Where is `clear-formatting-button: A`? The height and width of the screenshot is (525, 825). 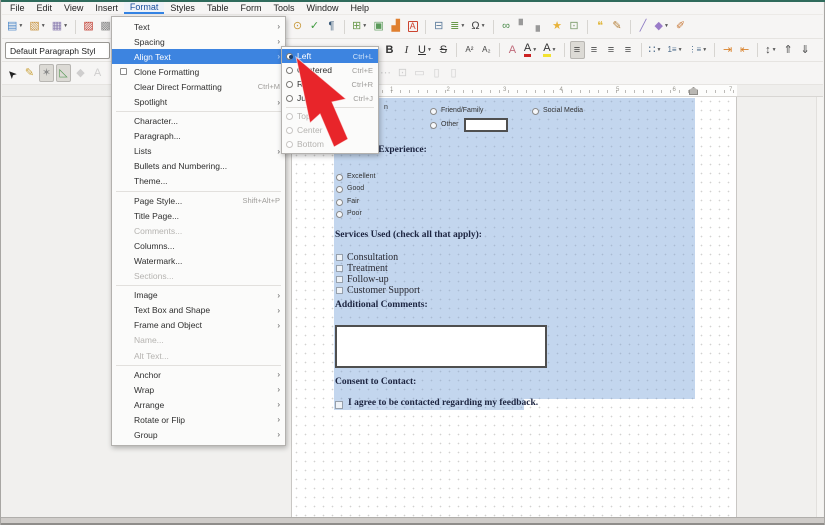 clear-formatting-button: A is located at coordinates (512, 50).